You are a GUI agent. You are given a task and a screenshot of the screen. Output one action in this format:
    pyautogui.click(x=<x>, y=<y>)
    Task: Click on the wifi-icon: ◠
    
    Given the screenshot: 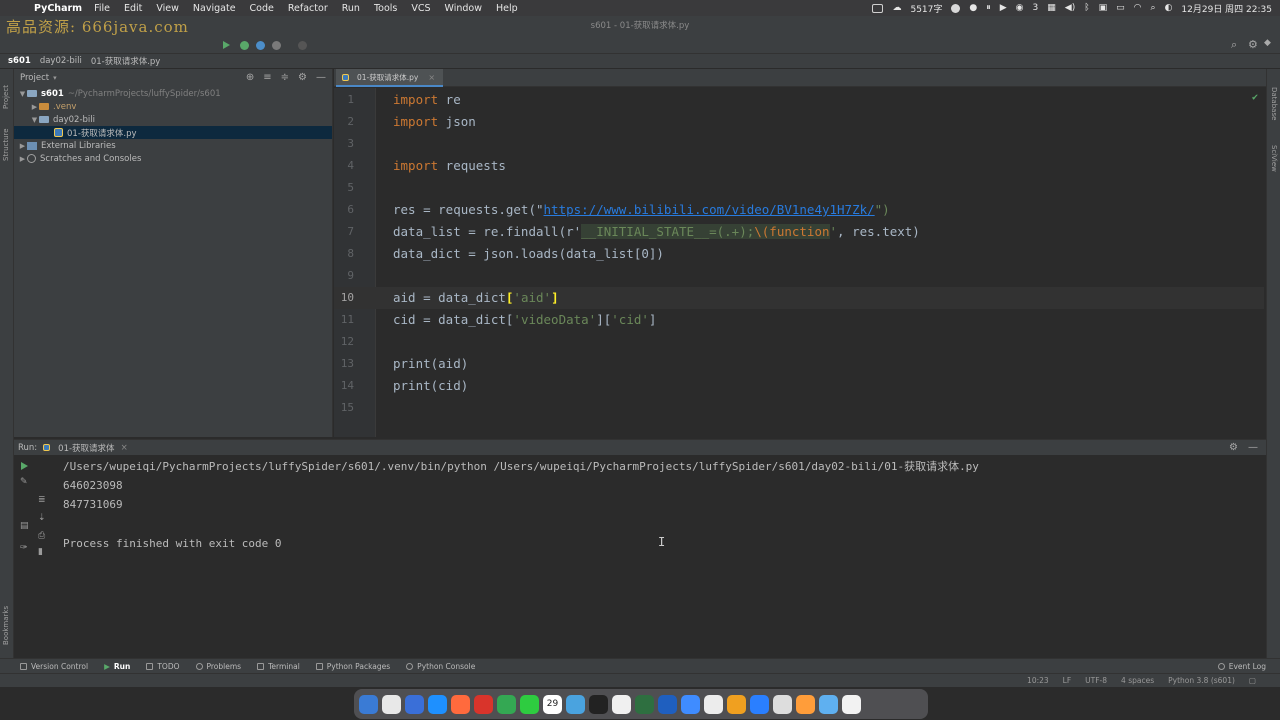 What is the action you would take?
    pyautogui.click(x=1138, y=8)
    